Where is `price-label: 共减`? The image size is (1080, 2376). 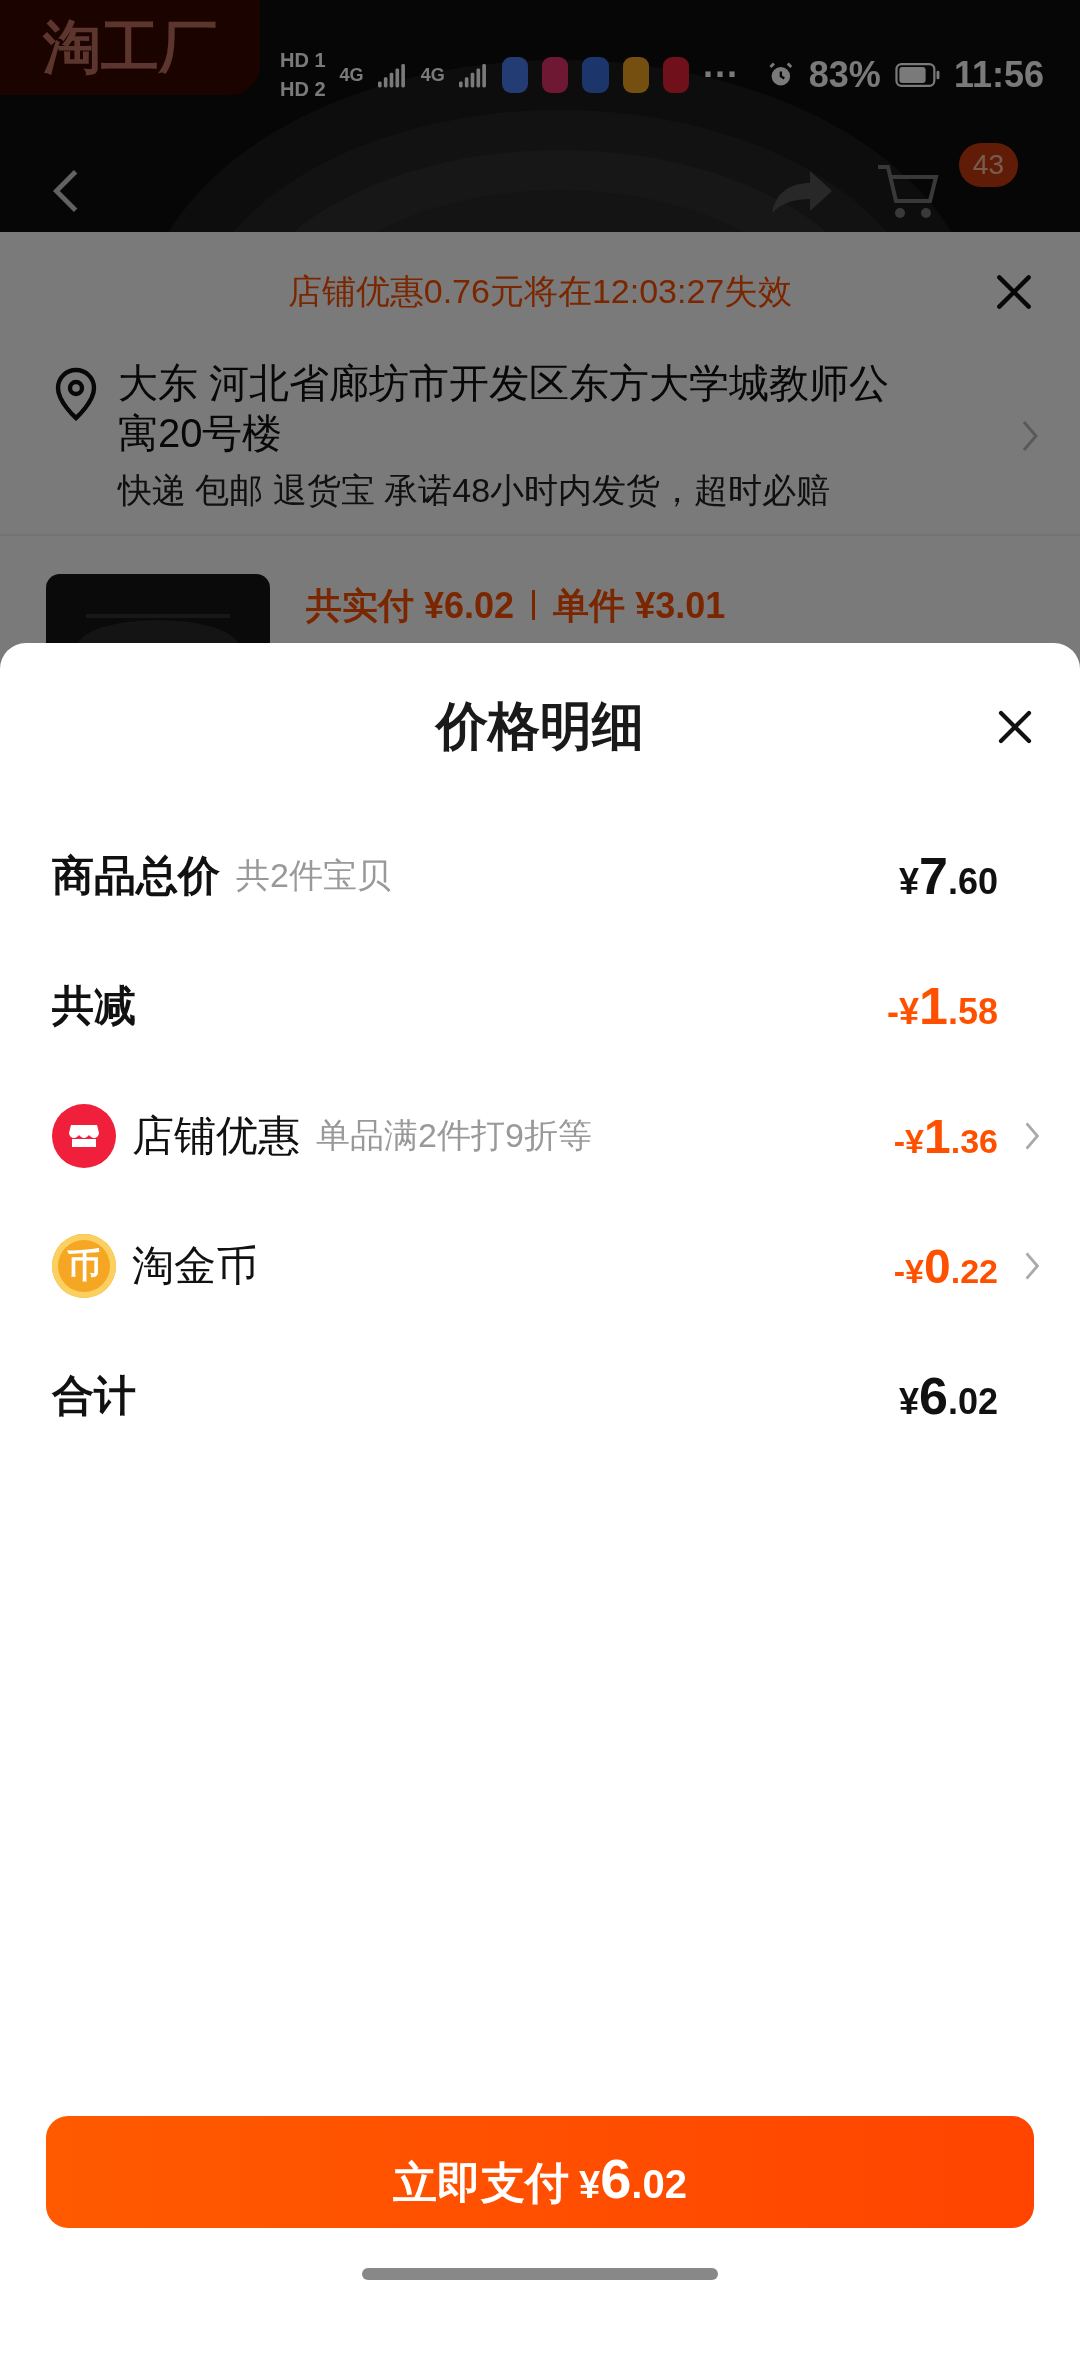 price-label: 共减 is located at coordinates (94, 1006).